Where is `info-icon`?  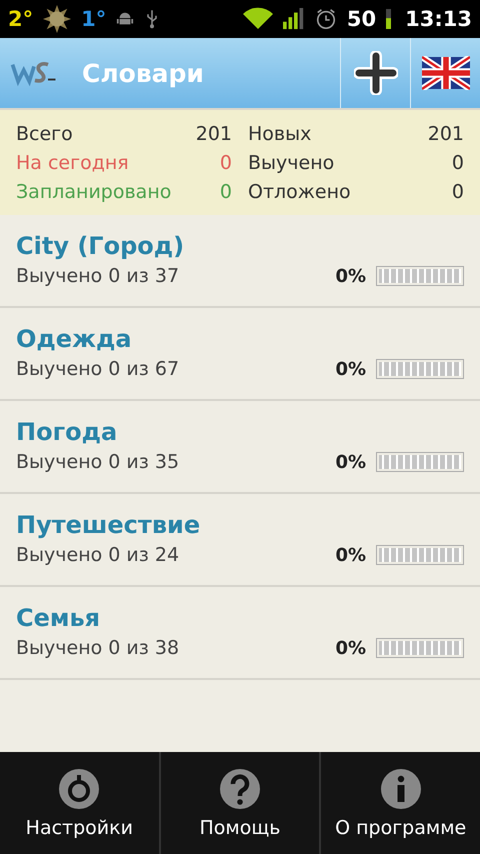 info-icon is located at coordinates (400, 789).